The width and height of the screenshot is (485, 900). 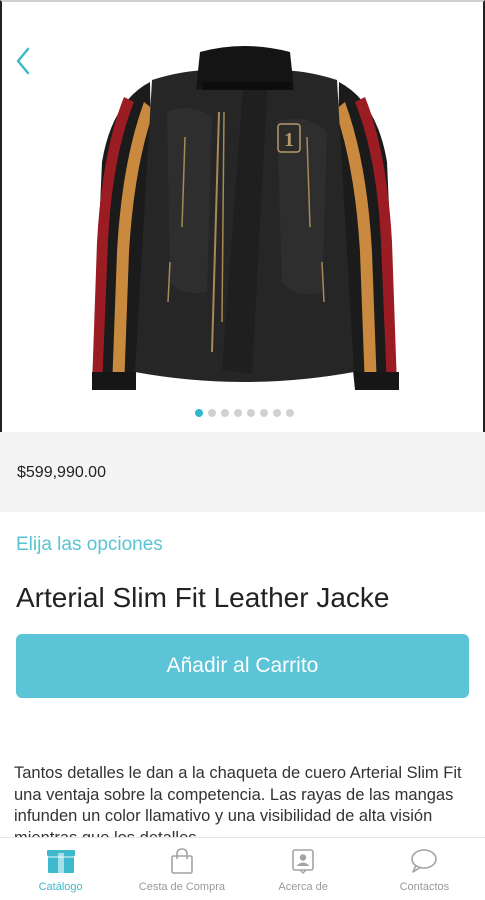 I want to click on carousel-dots, so click(x=243, y=413).